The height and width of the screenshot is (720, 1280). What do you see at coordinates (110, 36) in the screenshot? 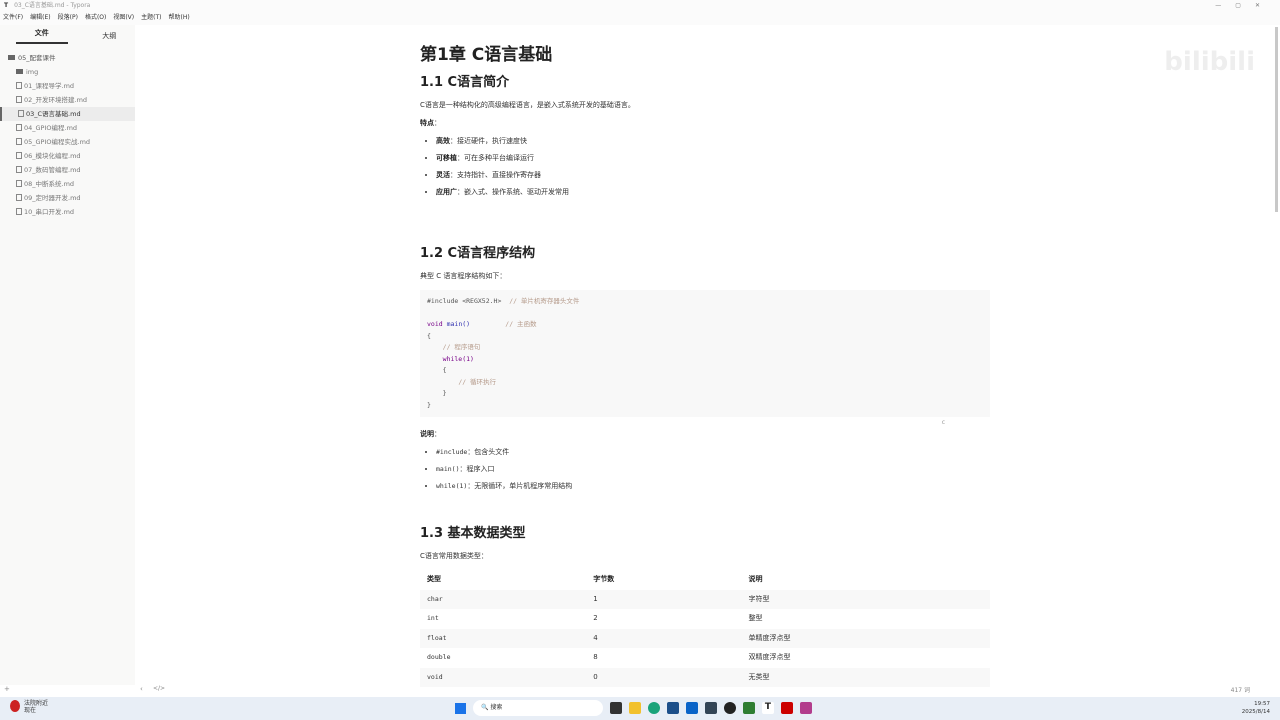
I see `tab-outline: 大纲` at bounding box center [110, 36].